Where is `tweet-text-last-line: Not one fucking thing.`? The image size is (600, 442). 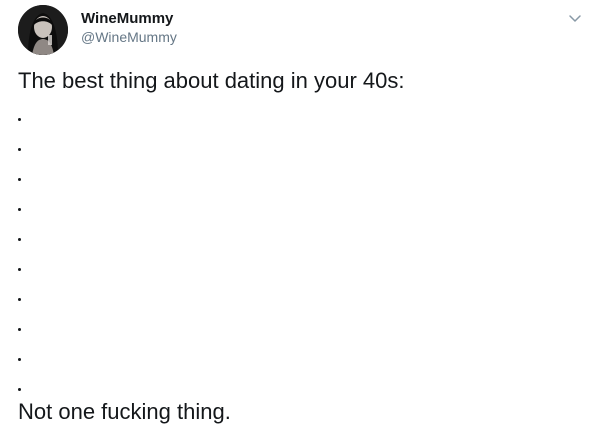
tweet-text-last-line: Not one fucking thing. is located at coordinates (124, 411).